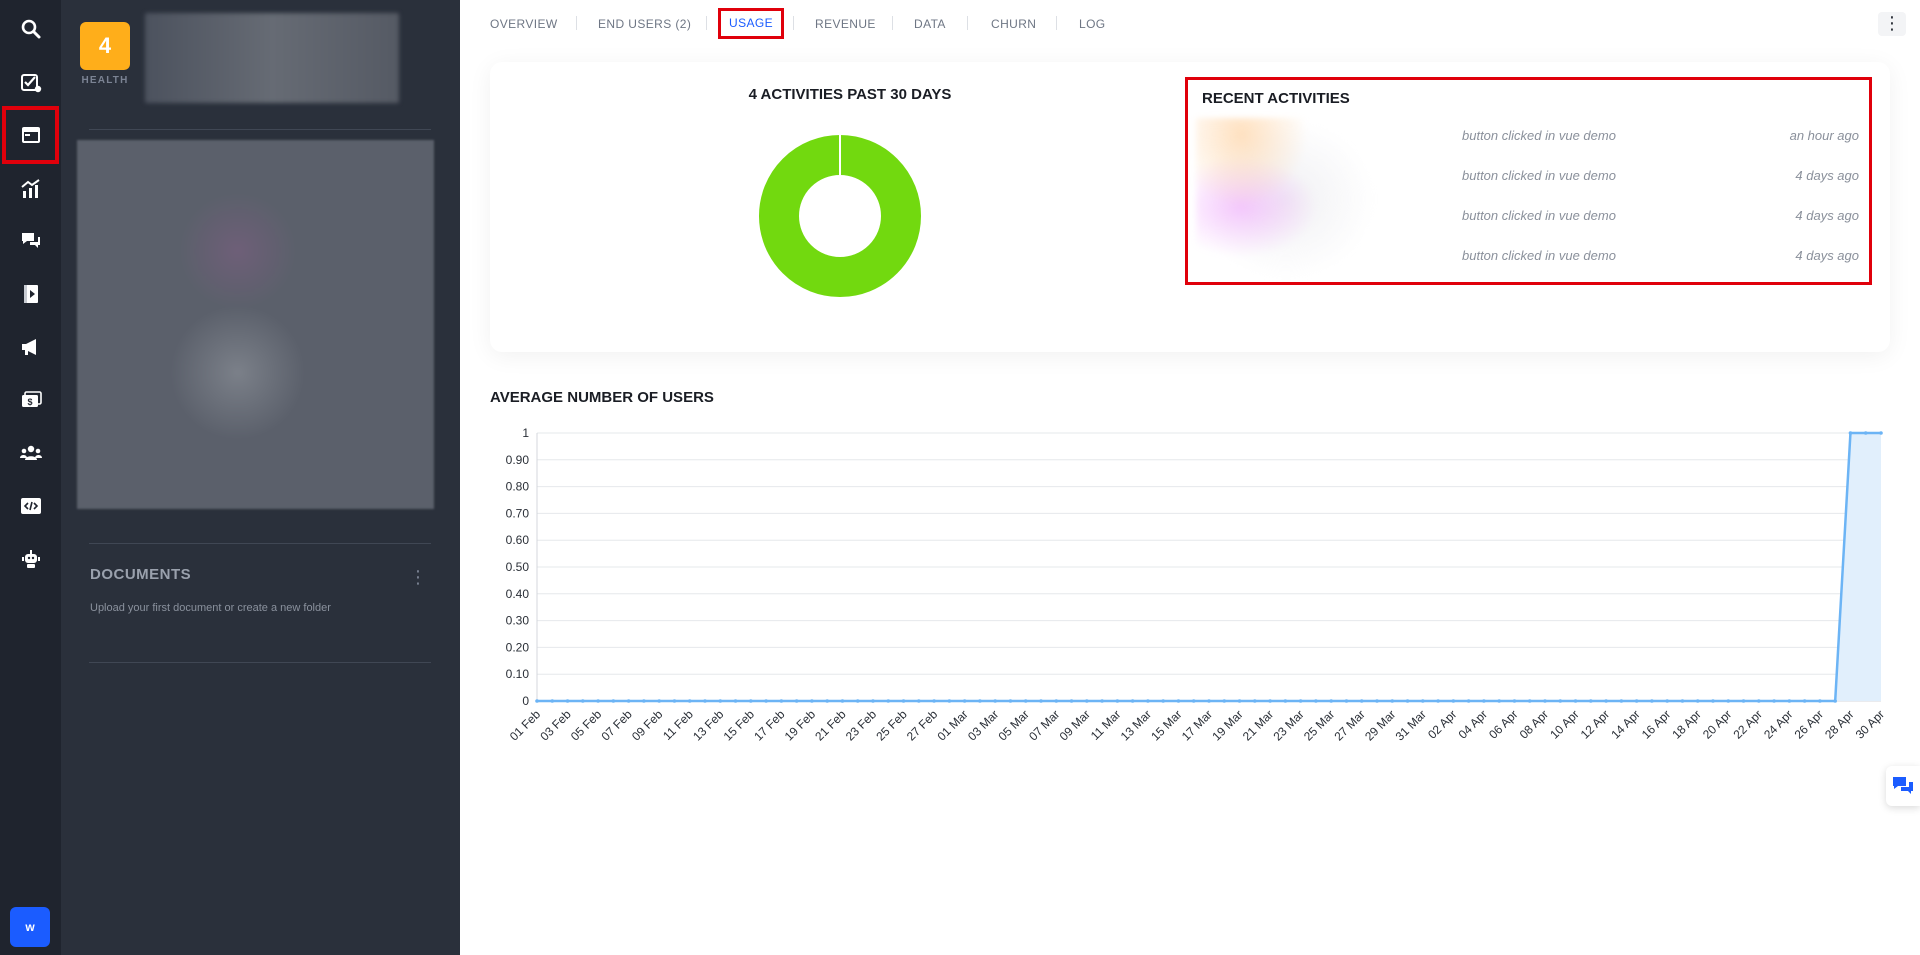  What do you see at coordinates (525, 433) in the screenshot?
I see `y-tick-label: 1` at bounding box center [525, 433].